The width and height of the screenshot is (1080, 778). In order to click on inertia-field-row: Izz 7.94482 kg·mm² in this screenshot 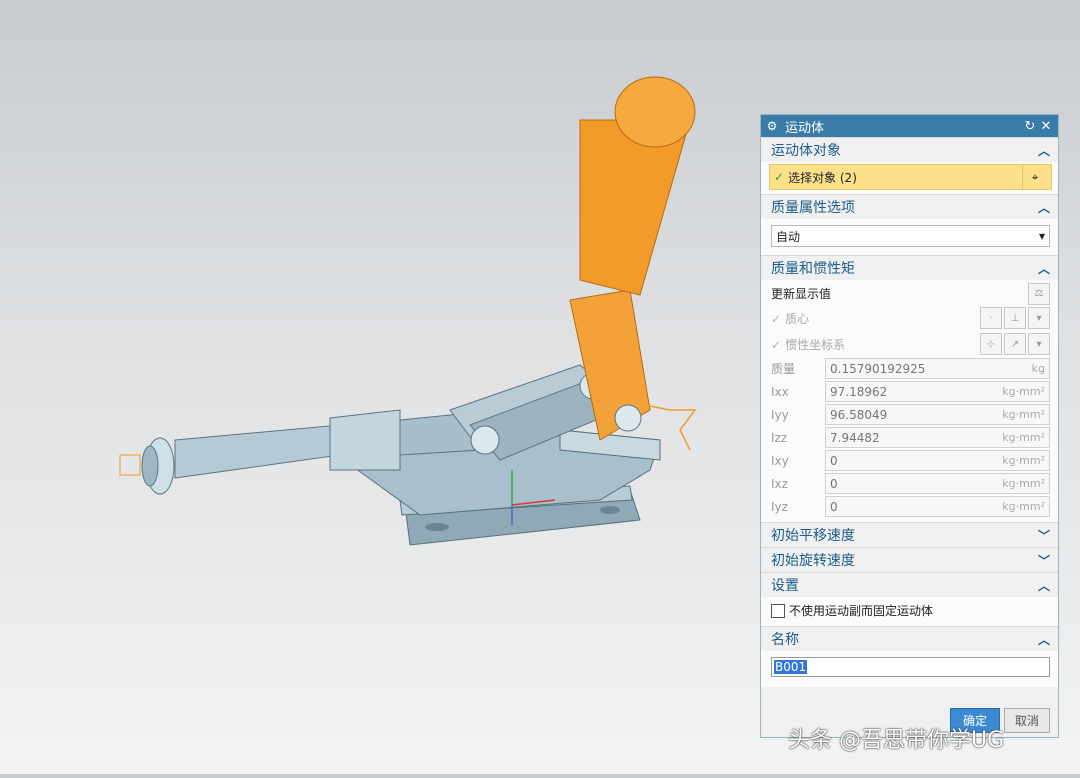, I will do `click(910, 437)`.